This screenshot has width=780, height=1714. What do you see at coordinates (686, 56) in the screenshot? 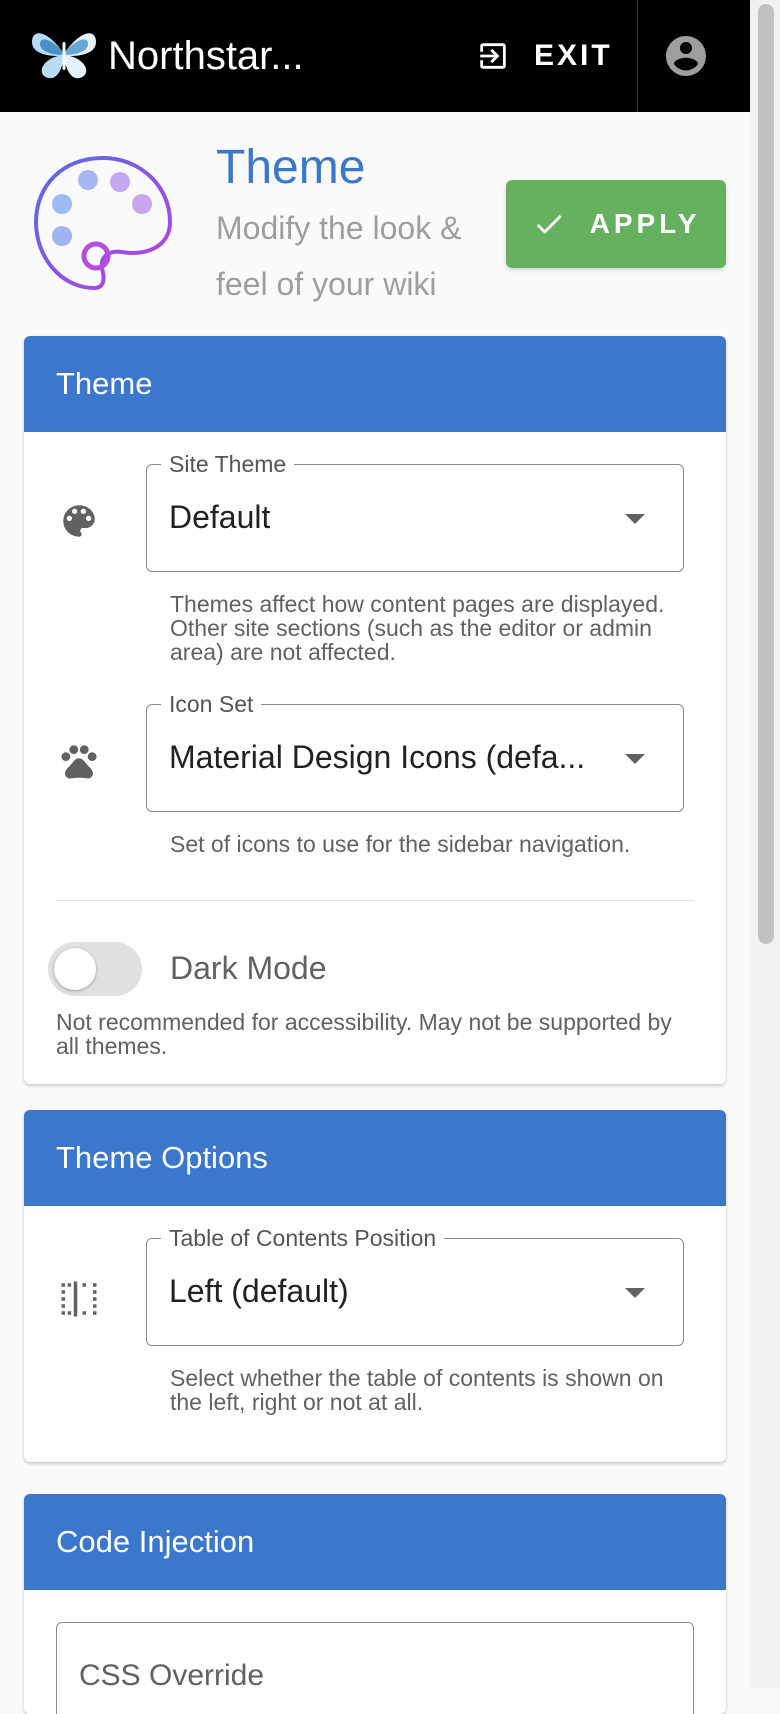
I see `account-circle-icon` at bounding box center [686, 56].